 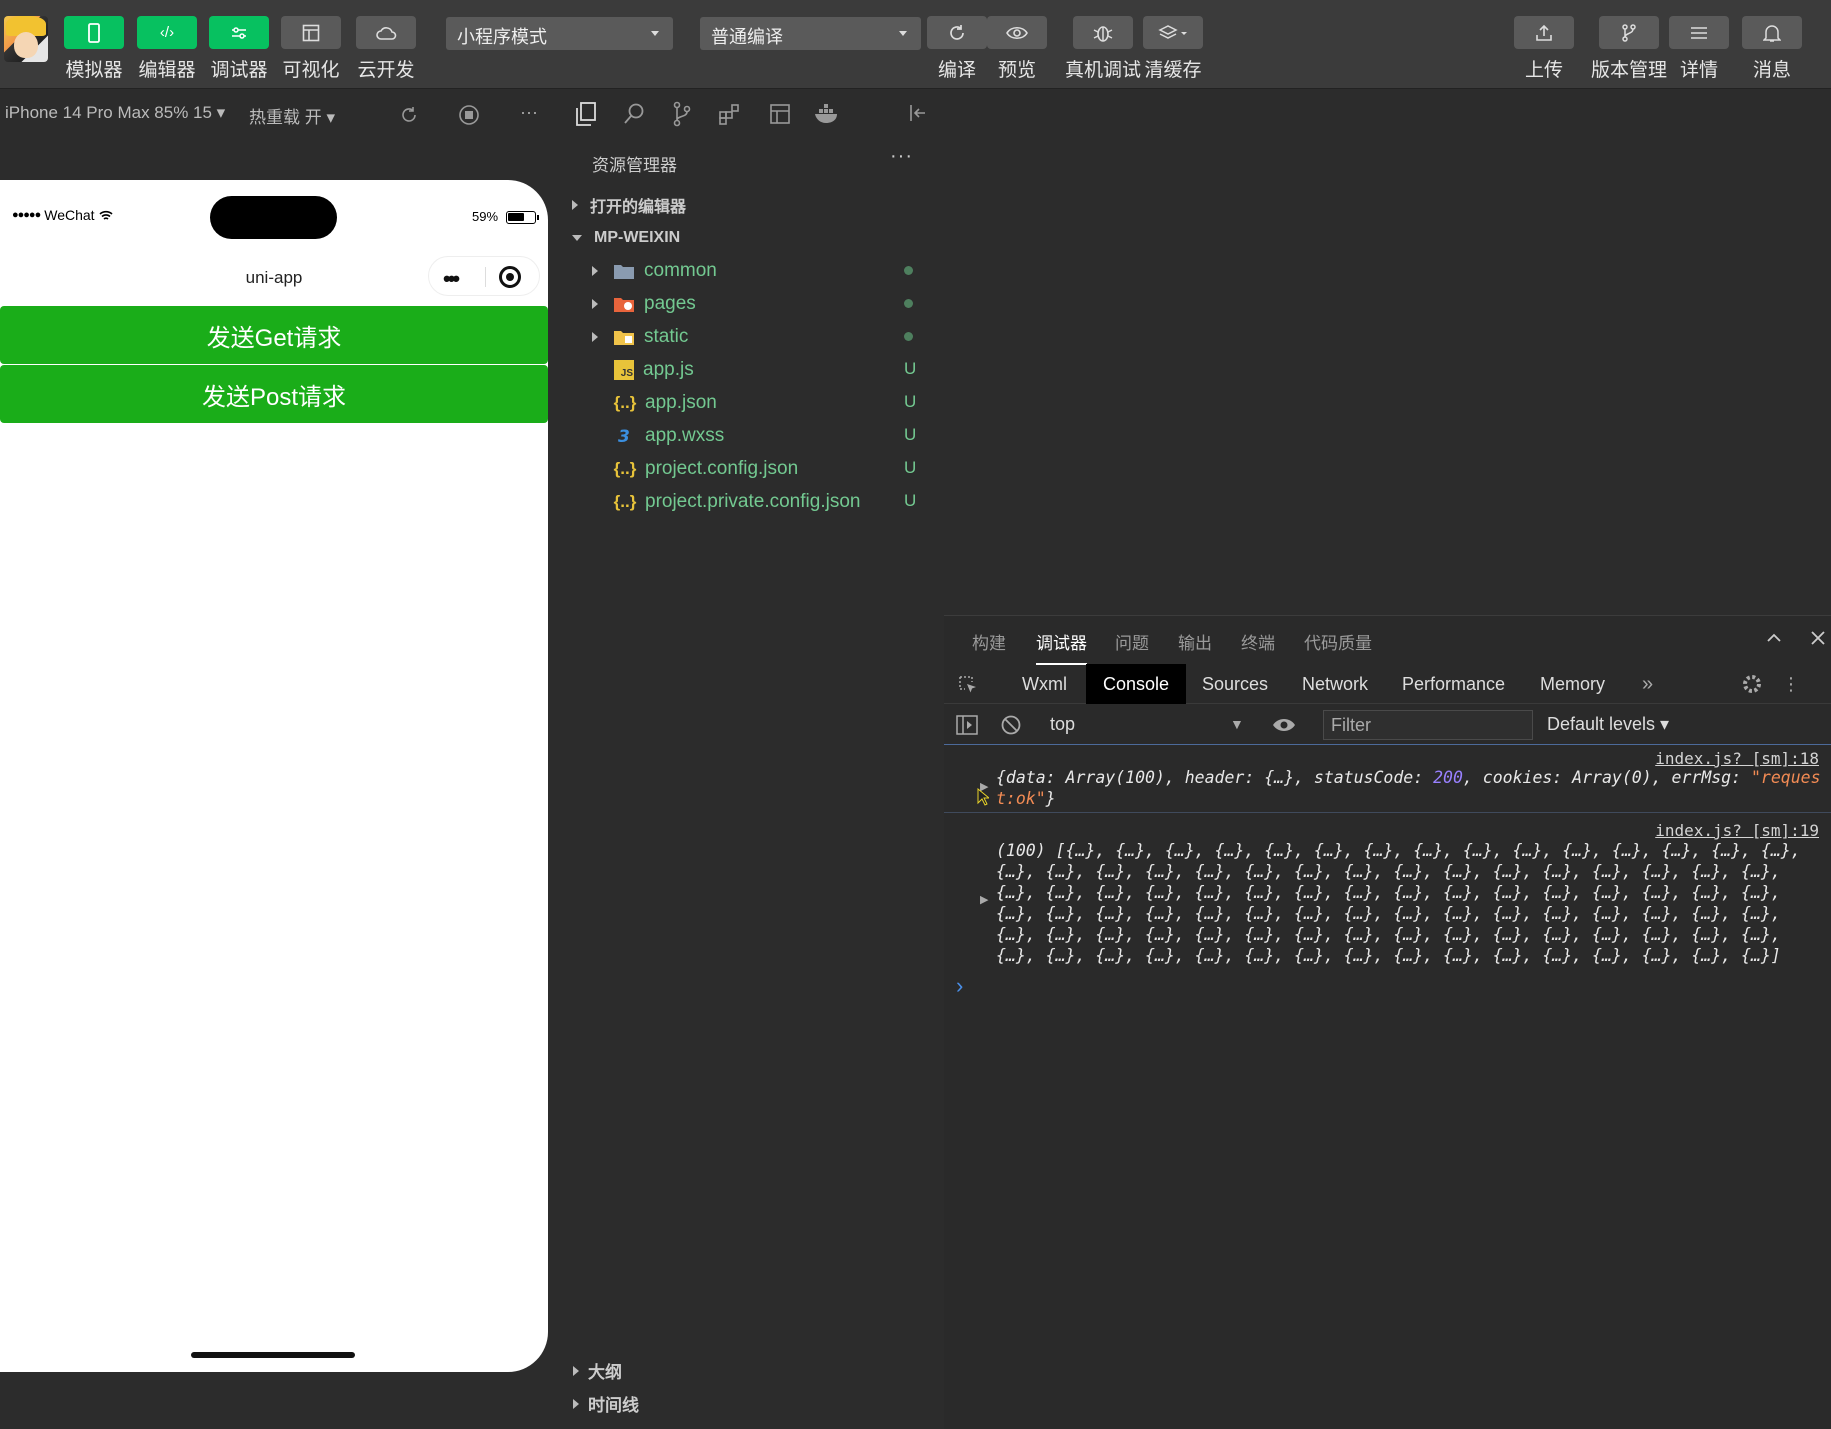 What do you see at coordinates (722, 468) in the screenshot?
I see `tree-item-label: project.config.json` at bounding box center [722, 468].